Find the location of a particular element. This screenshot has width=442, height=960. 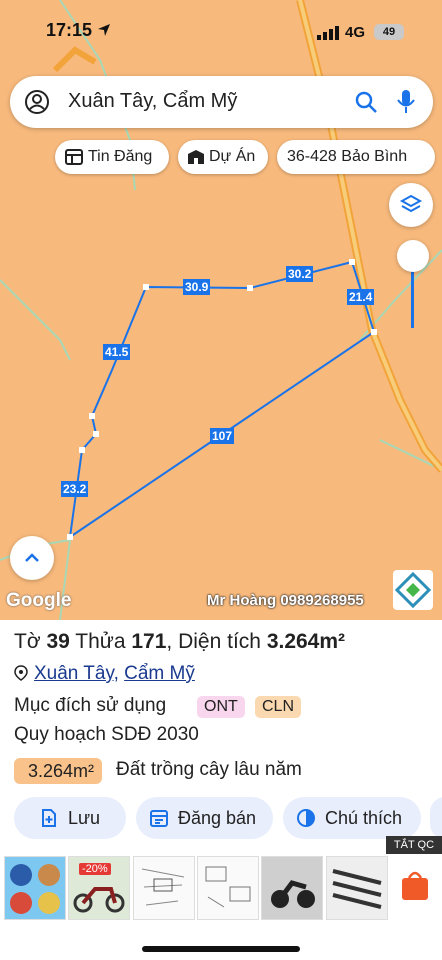

home-indicator is located at coordinates (221, 949).